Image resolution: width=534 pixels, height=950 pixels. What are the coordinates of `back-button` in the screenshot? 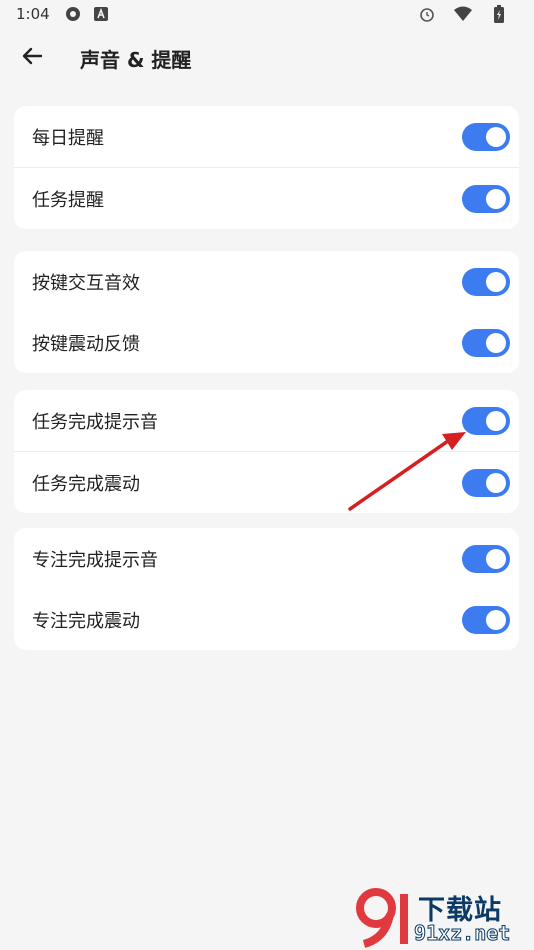 It's located at (32, 58).